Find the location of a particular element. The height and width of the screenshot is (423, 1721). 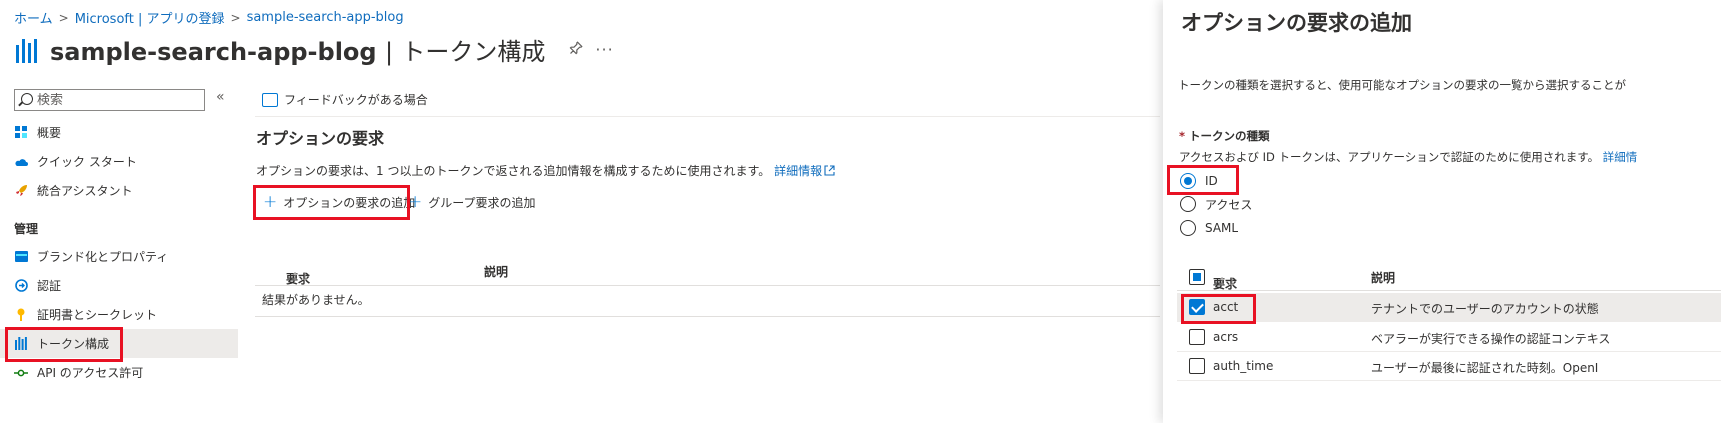

sidebar-item-quickstart: クイック スタート is located at coordinates (119, 161).